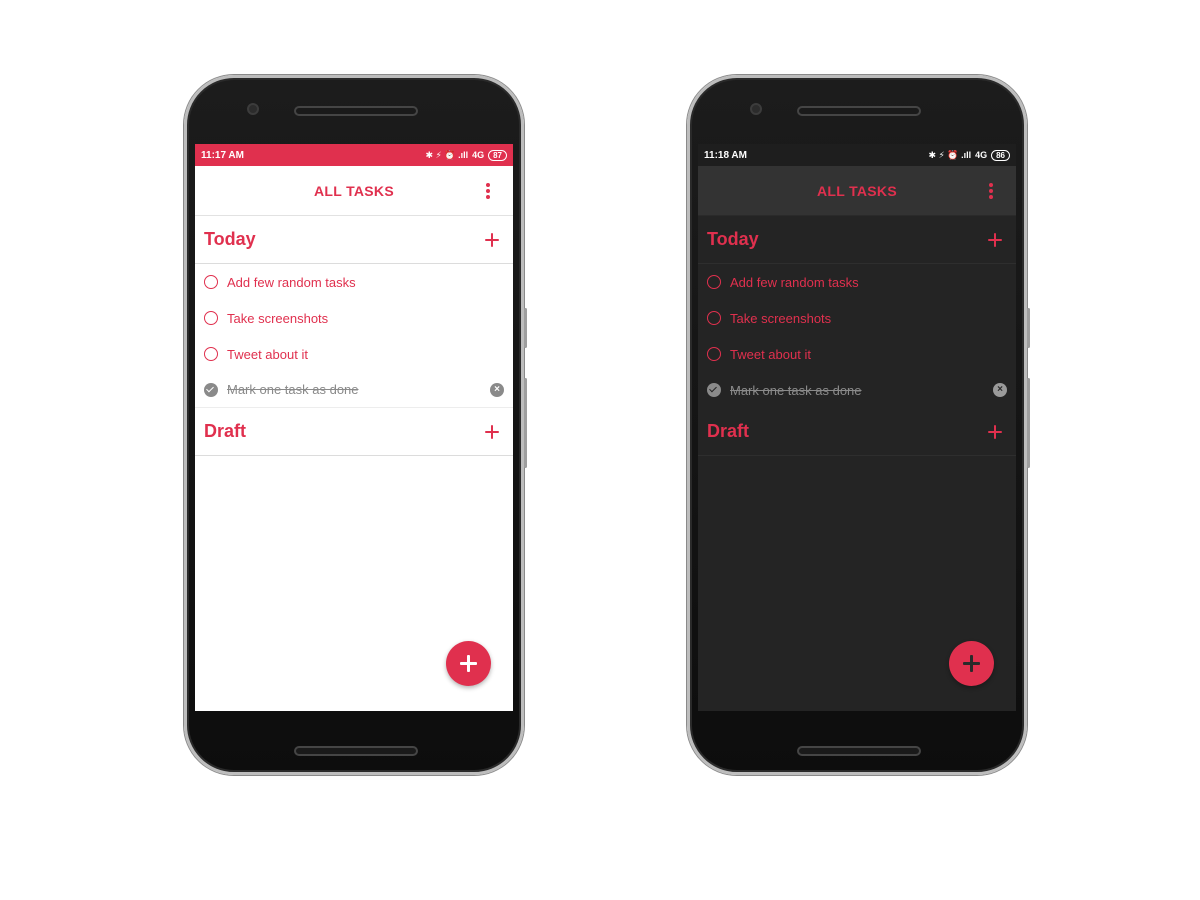  What do you see at coordinates (222, 155) in the screenshot?
I see `status-time: 11:17 AM` at bounding box center [222, 155].